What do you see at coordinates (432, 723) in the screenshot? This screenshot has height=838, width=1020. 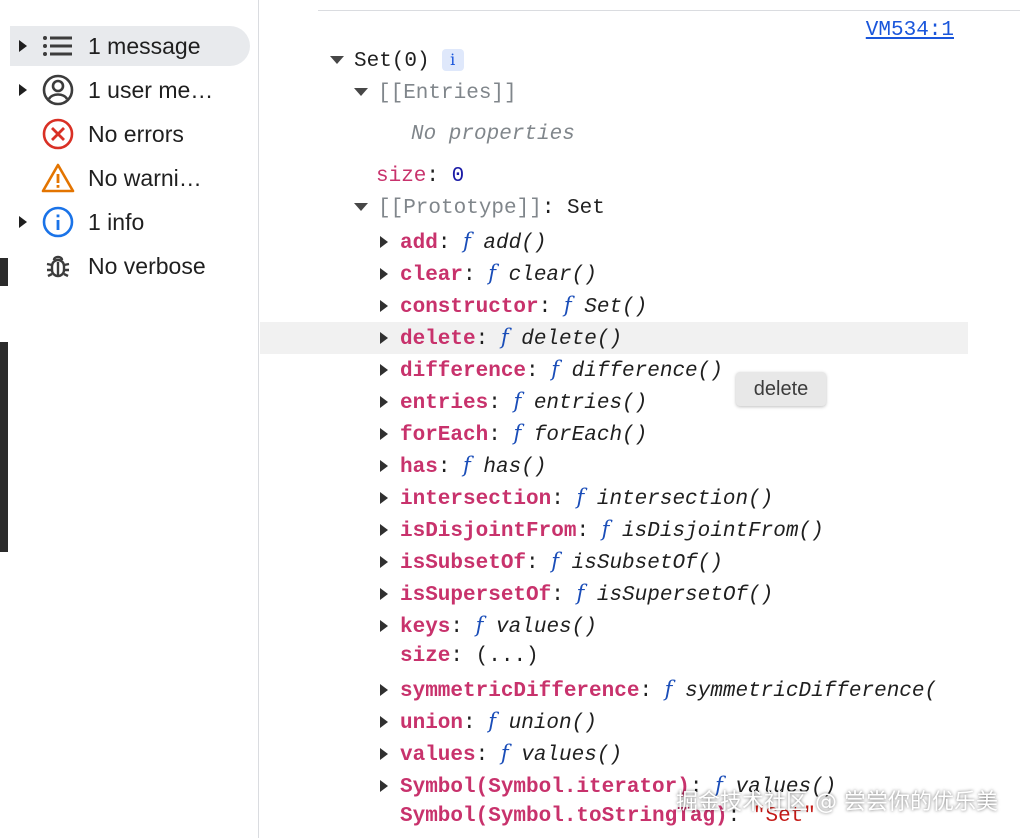 I see `property-key: union` at bounding box center [432, 723].